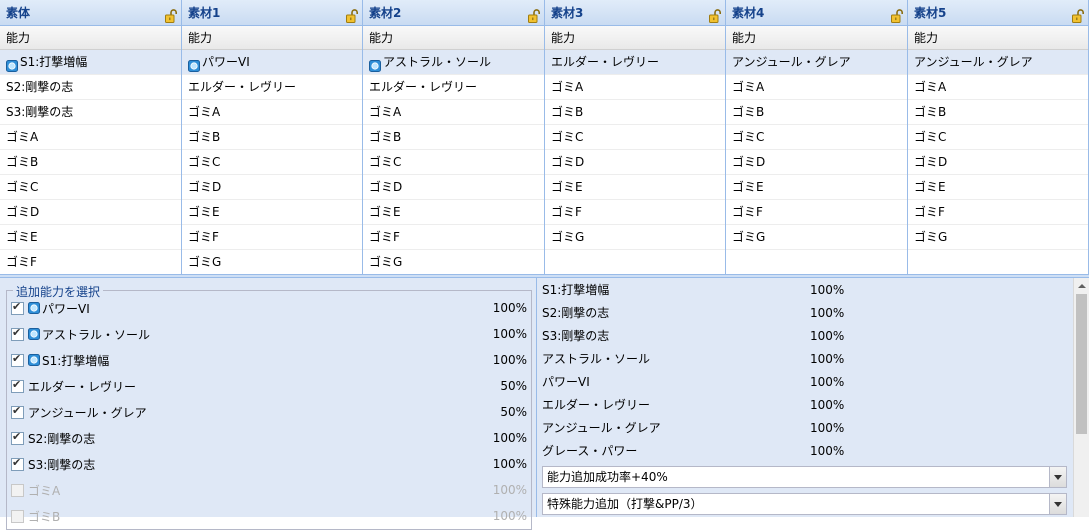  Describe the element at coordinates (1081, 364) in the screenshot. I see `scrollbar-thumb` at that location.